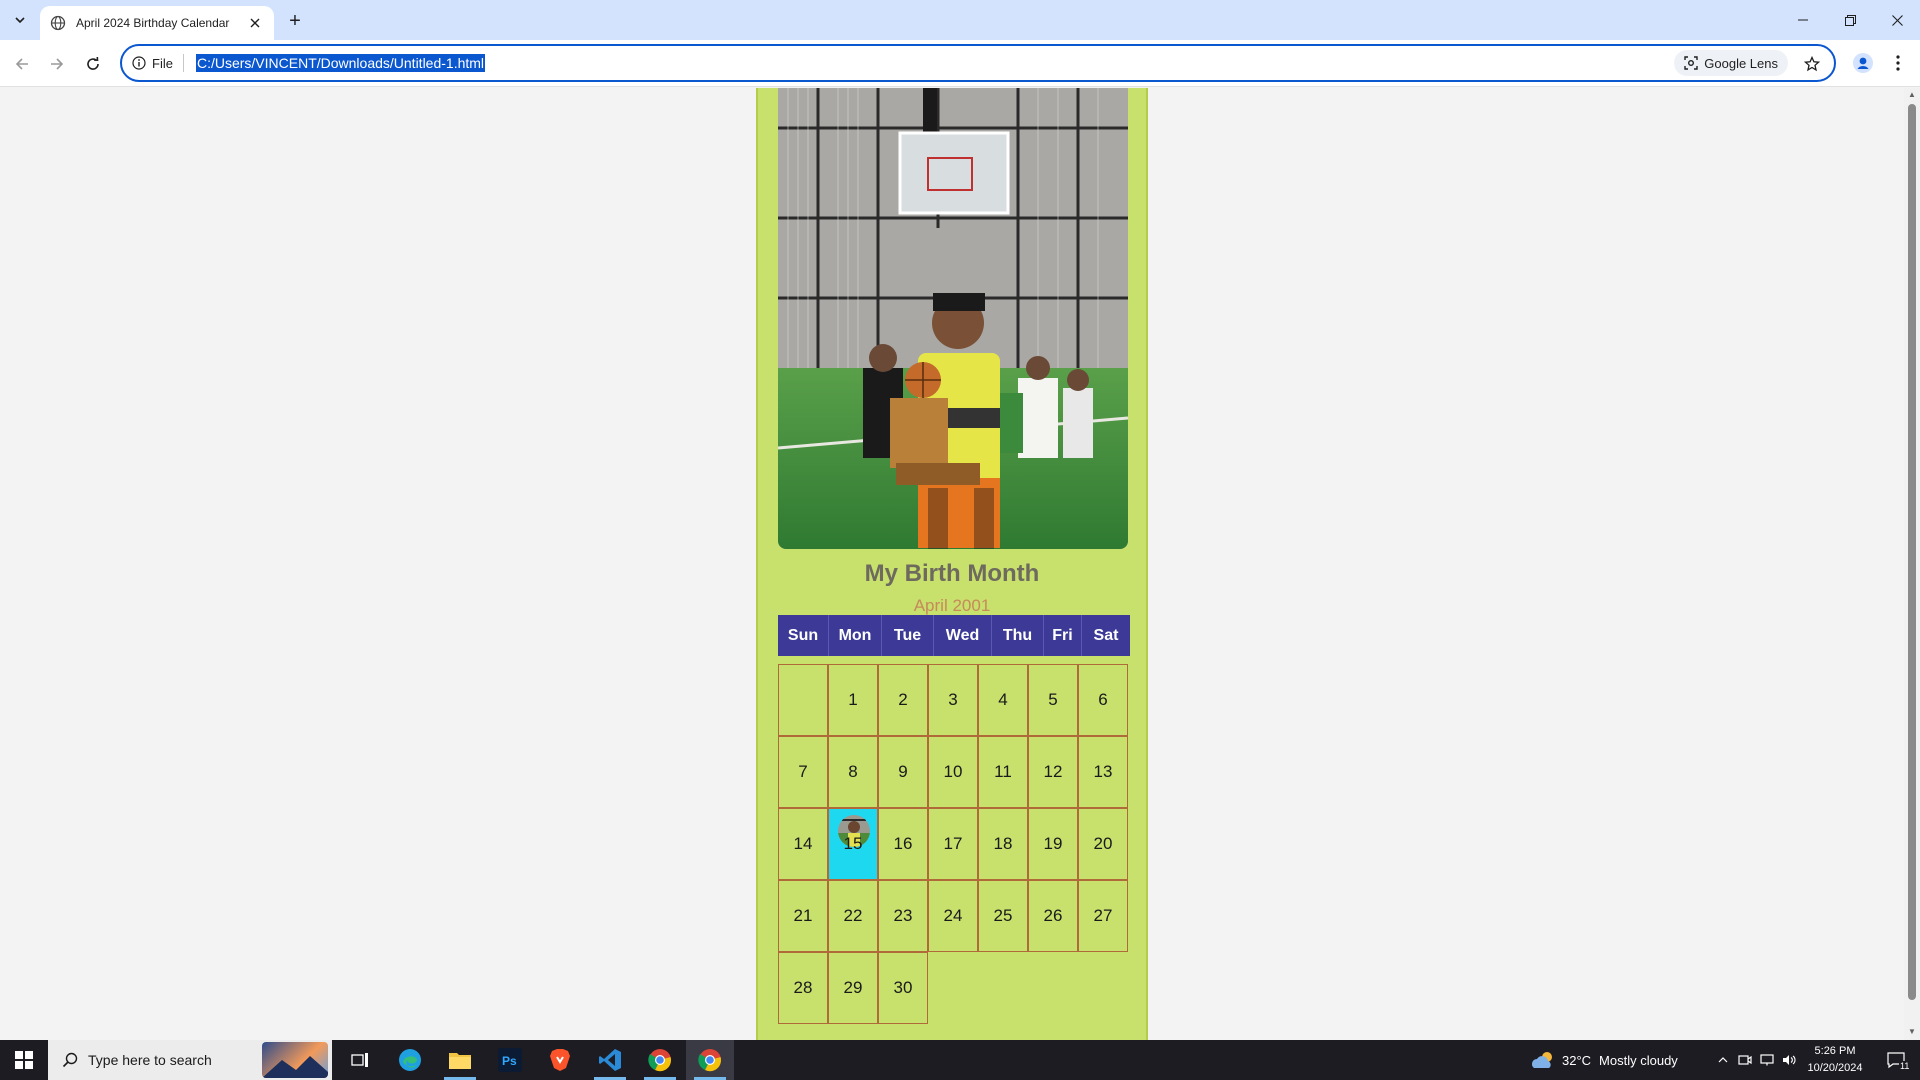  Describe the element at coordinates (803, 700) in the screenshot. I see `empty-day-cell` at that location.